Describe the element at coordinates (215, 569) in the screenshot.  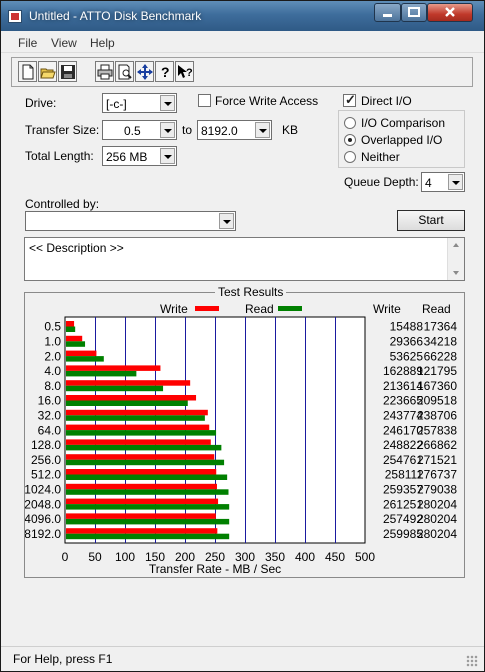
I see `x-axis-label: Transfer Rate - MB / Sec` at that location.